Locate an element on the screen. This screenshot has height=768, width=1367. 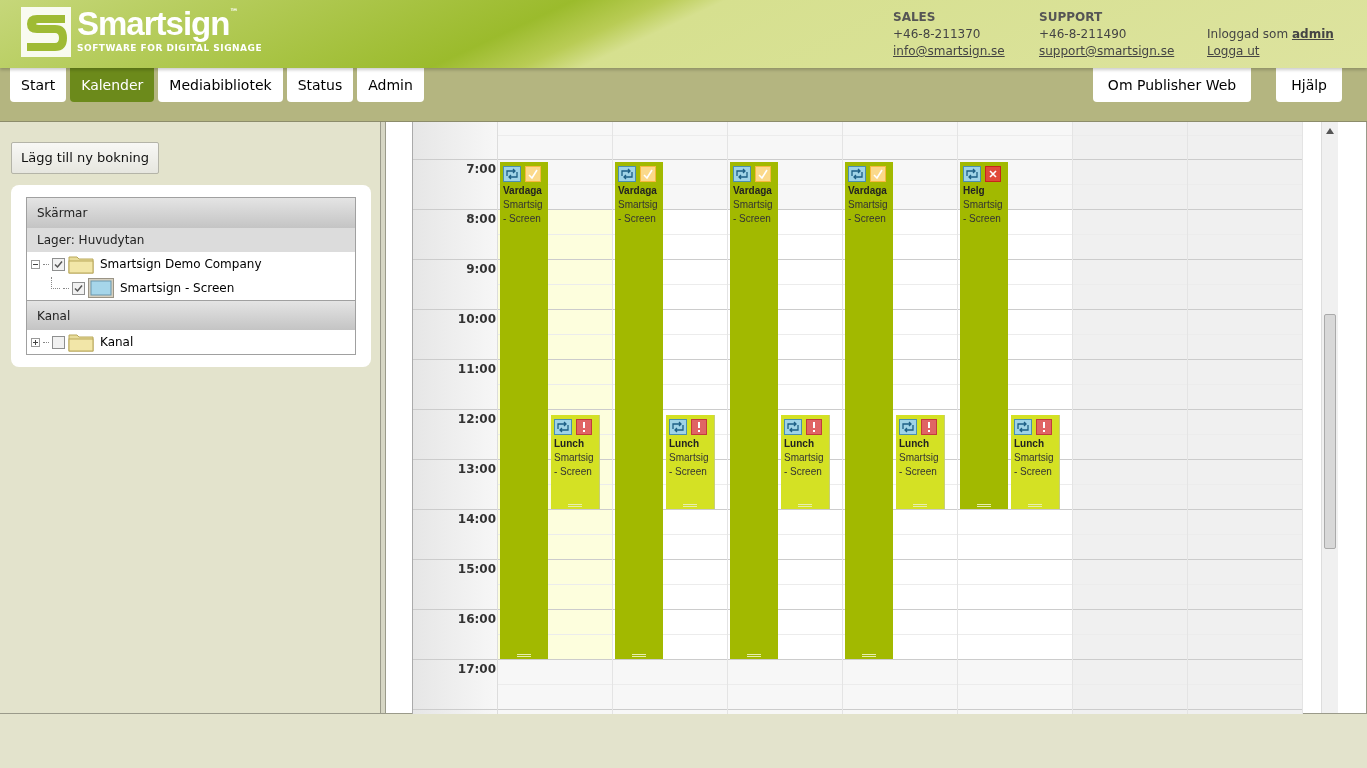
username-link: admin is located at coordinates (1312, 34).